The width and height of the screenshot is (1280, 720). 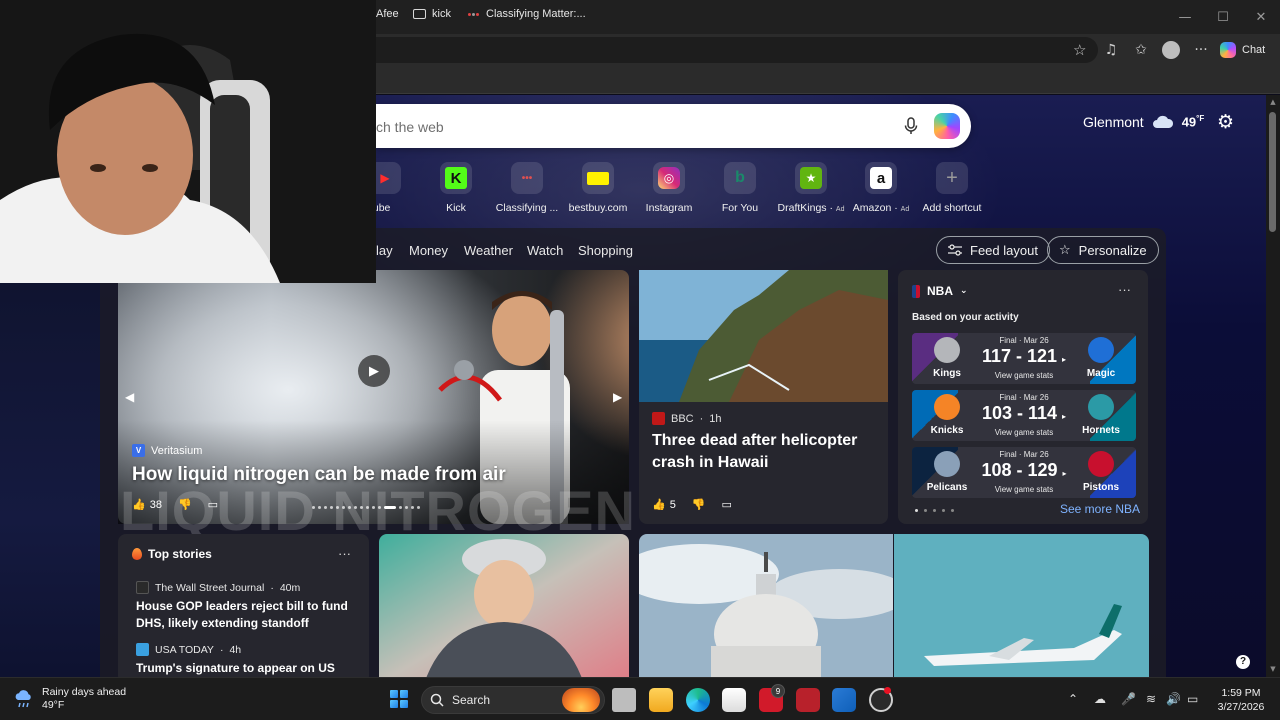 What do you see at coordinates (488, 250) in the screenshot?
I see `feed-tab-weather: Weather` at bounding box center [488, 250].